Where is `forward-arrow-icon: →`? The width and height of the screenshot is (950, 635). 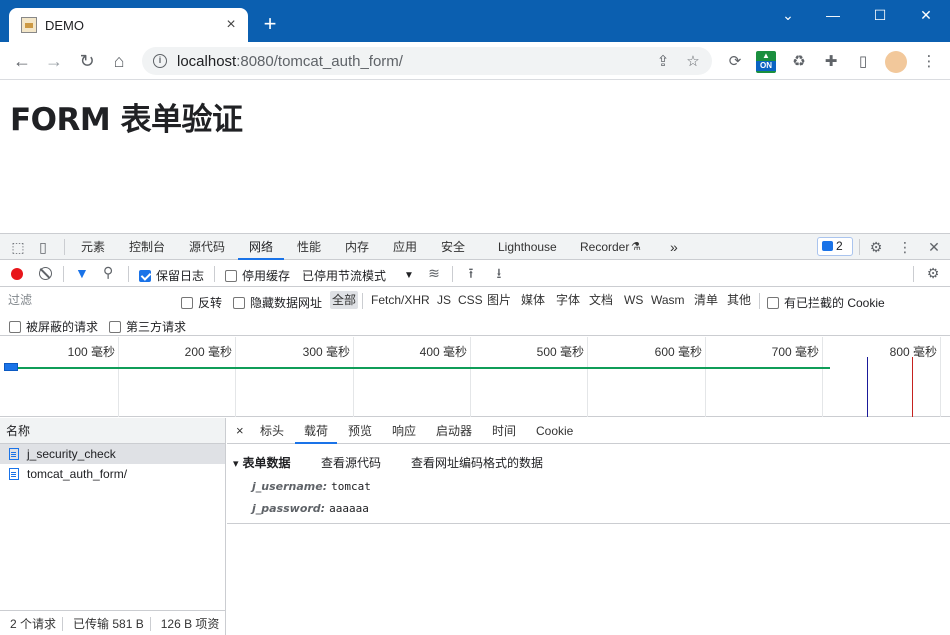 forward-arrow-icon: → is located at coordinates (54, 61).